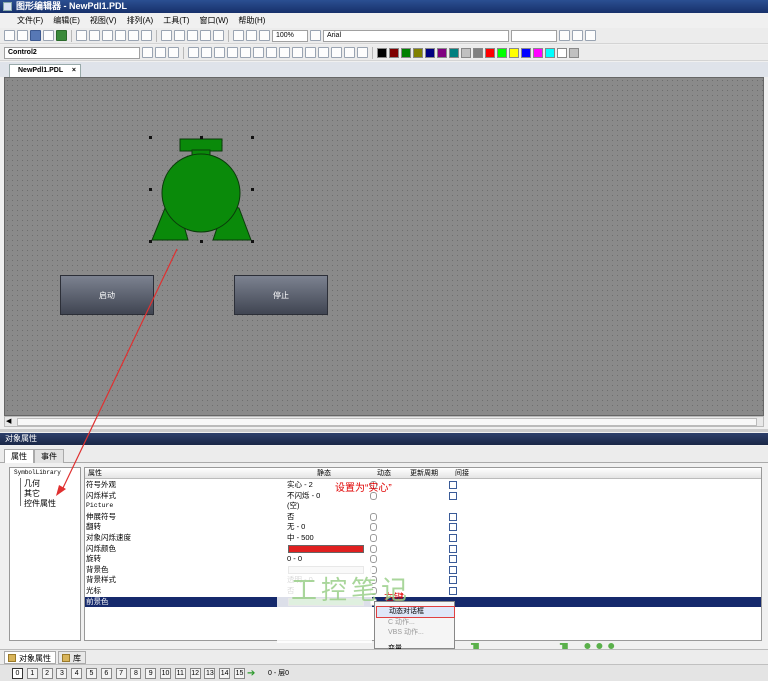 The image size is (768, 681). Describe the element at coordinates (62, 673) in the screenshot. I see `layer-button: 3` at that location.